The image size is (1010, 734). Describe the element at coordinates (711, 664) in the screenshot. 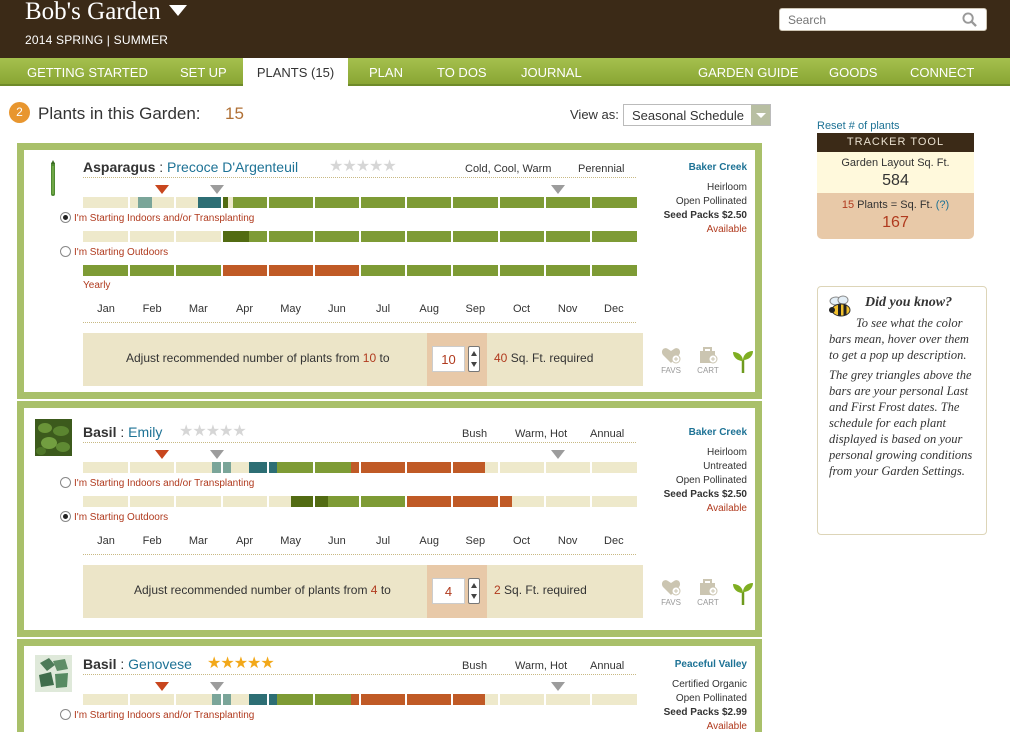

I see `vendor-link: Peaceful Valley` at that location.